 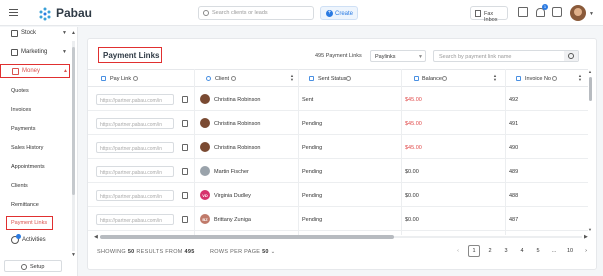 What do you see at coordinates (19, 186) in the screenshot?
I see `sidebar-item-clients: Clients` at bounding box center [19, 186].